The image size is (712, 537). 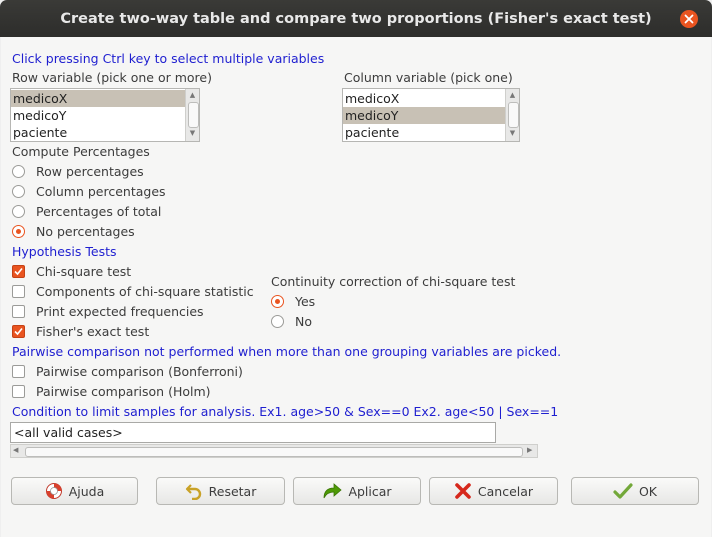 I want to click on row-variable-listbox: medicoX medicoY paciente ▲ ▼, so click(x=105, y=115).